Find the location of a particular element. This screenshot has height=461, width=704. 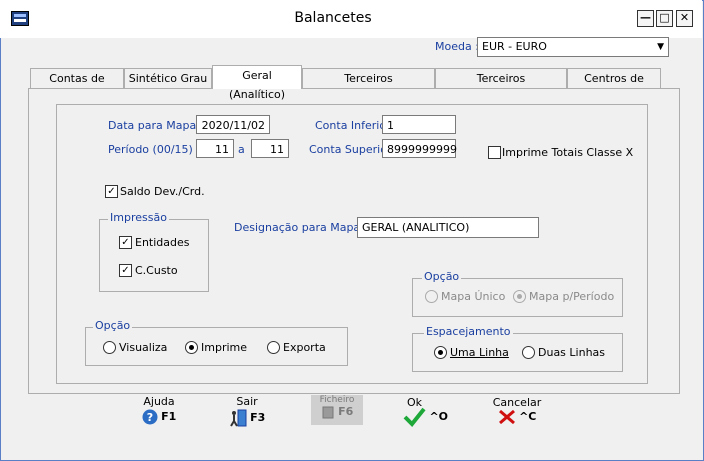

tab-geral-analitico: Geral (Analítico) is located at coordinates (257, 83).